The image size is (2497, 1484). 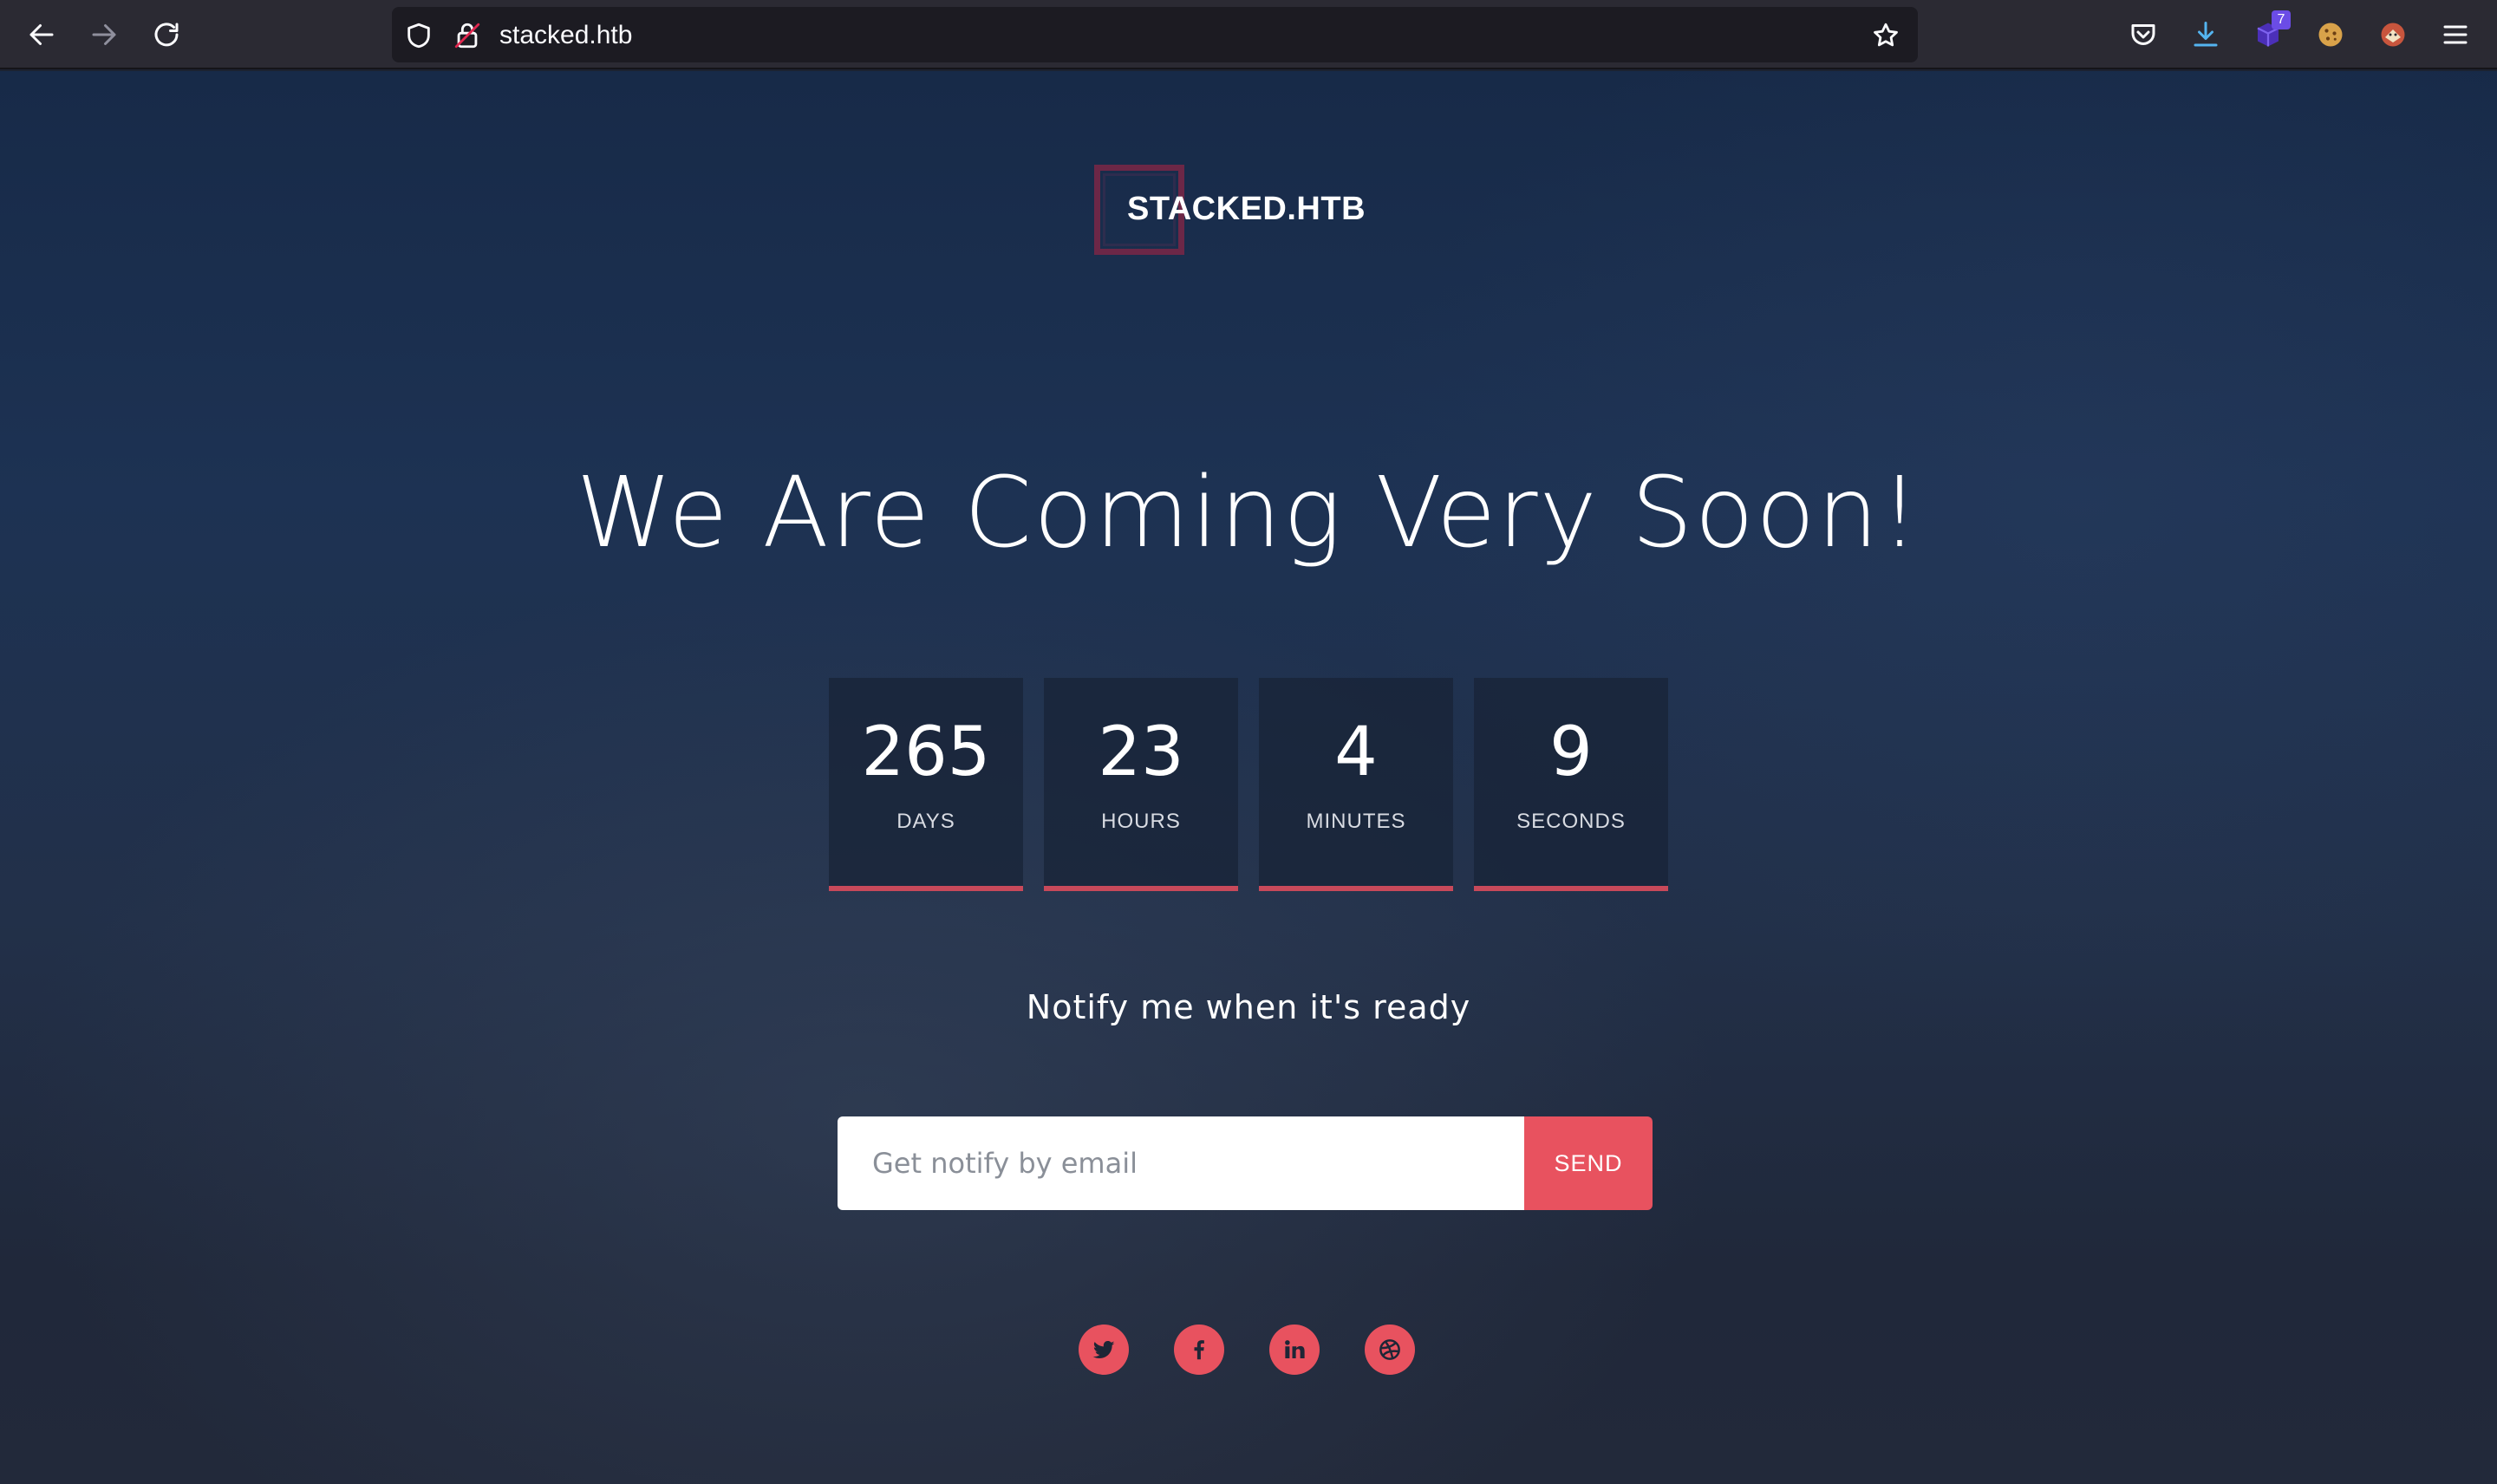 I want to click on linkedin-icon, so click(x=1295, y=1349).